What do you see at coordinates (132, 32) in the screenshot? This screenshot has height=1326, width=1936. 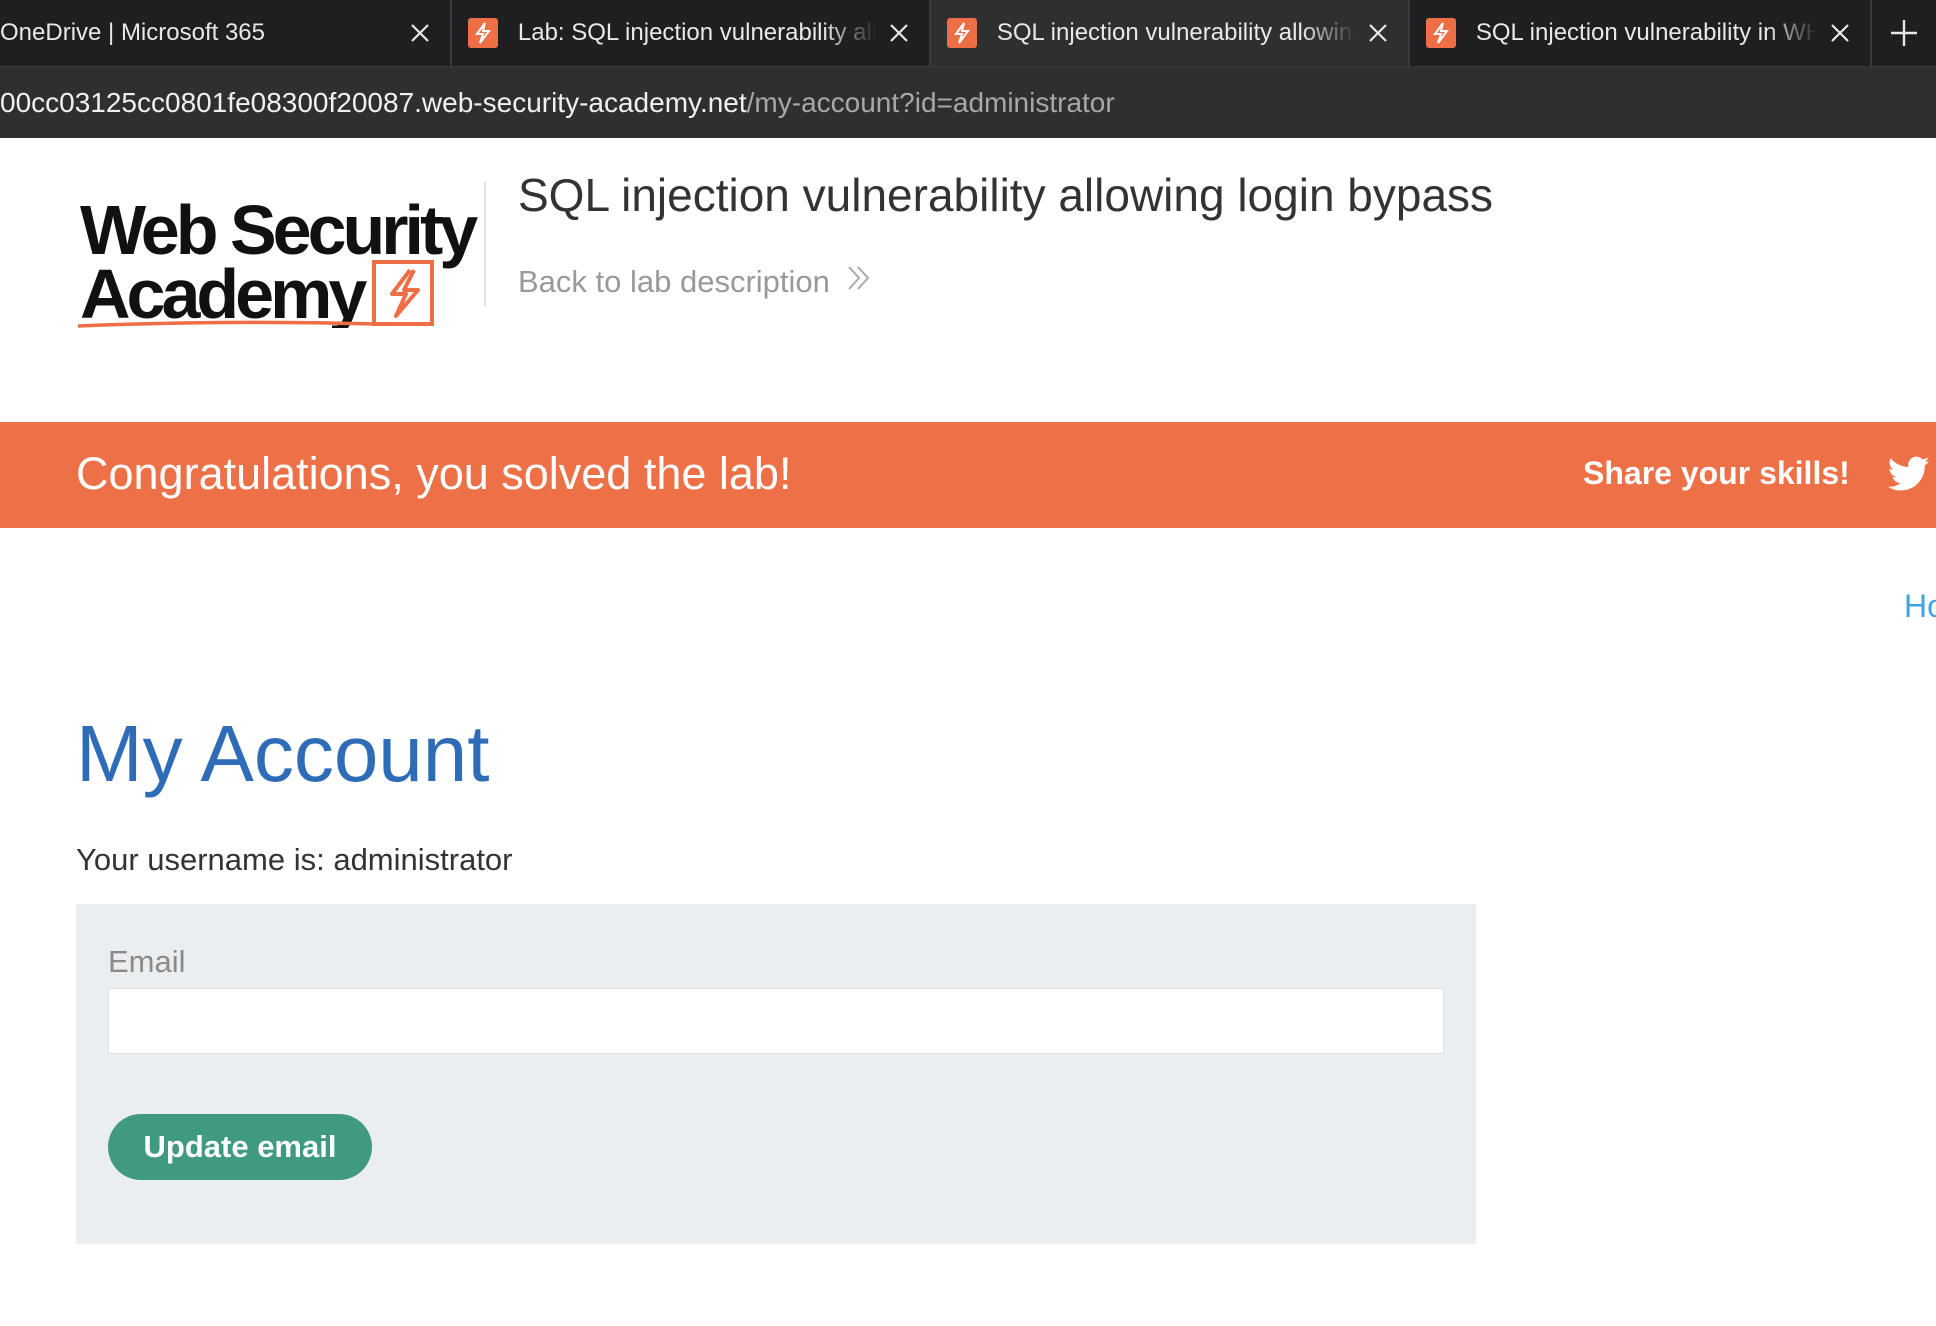 I see `tab-title: OneDrive | Microsoft 365` at bounding box center [132, 32].